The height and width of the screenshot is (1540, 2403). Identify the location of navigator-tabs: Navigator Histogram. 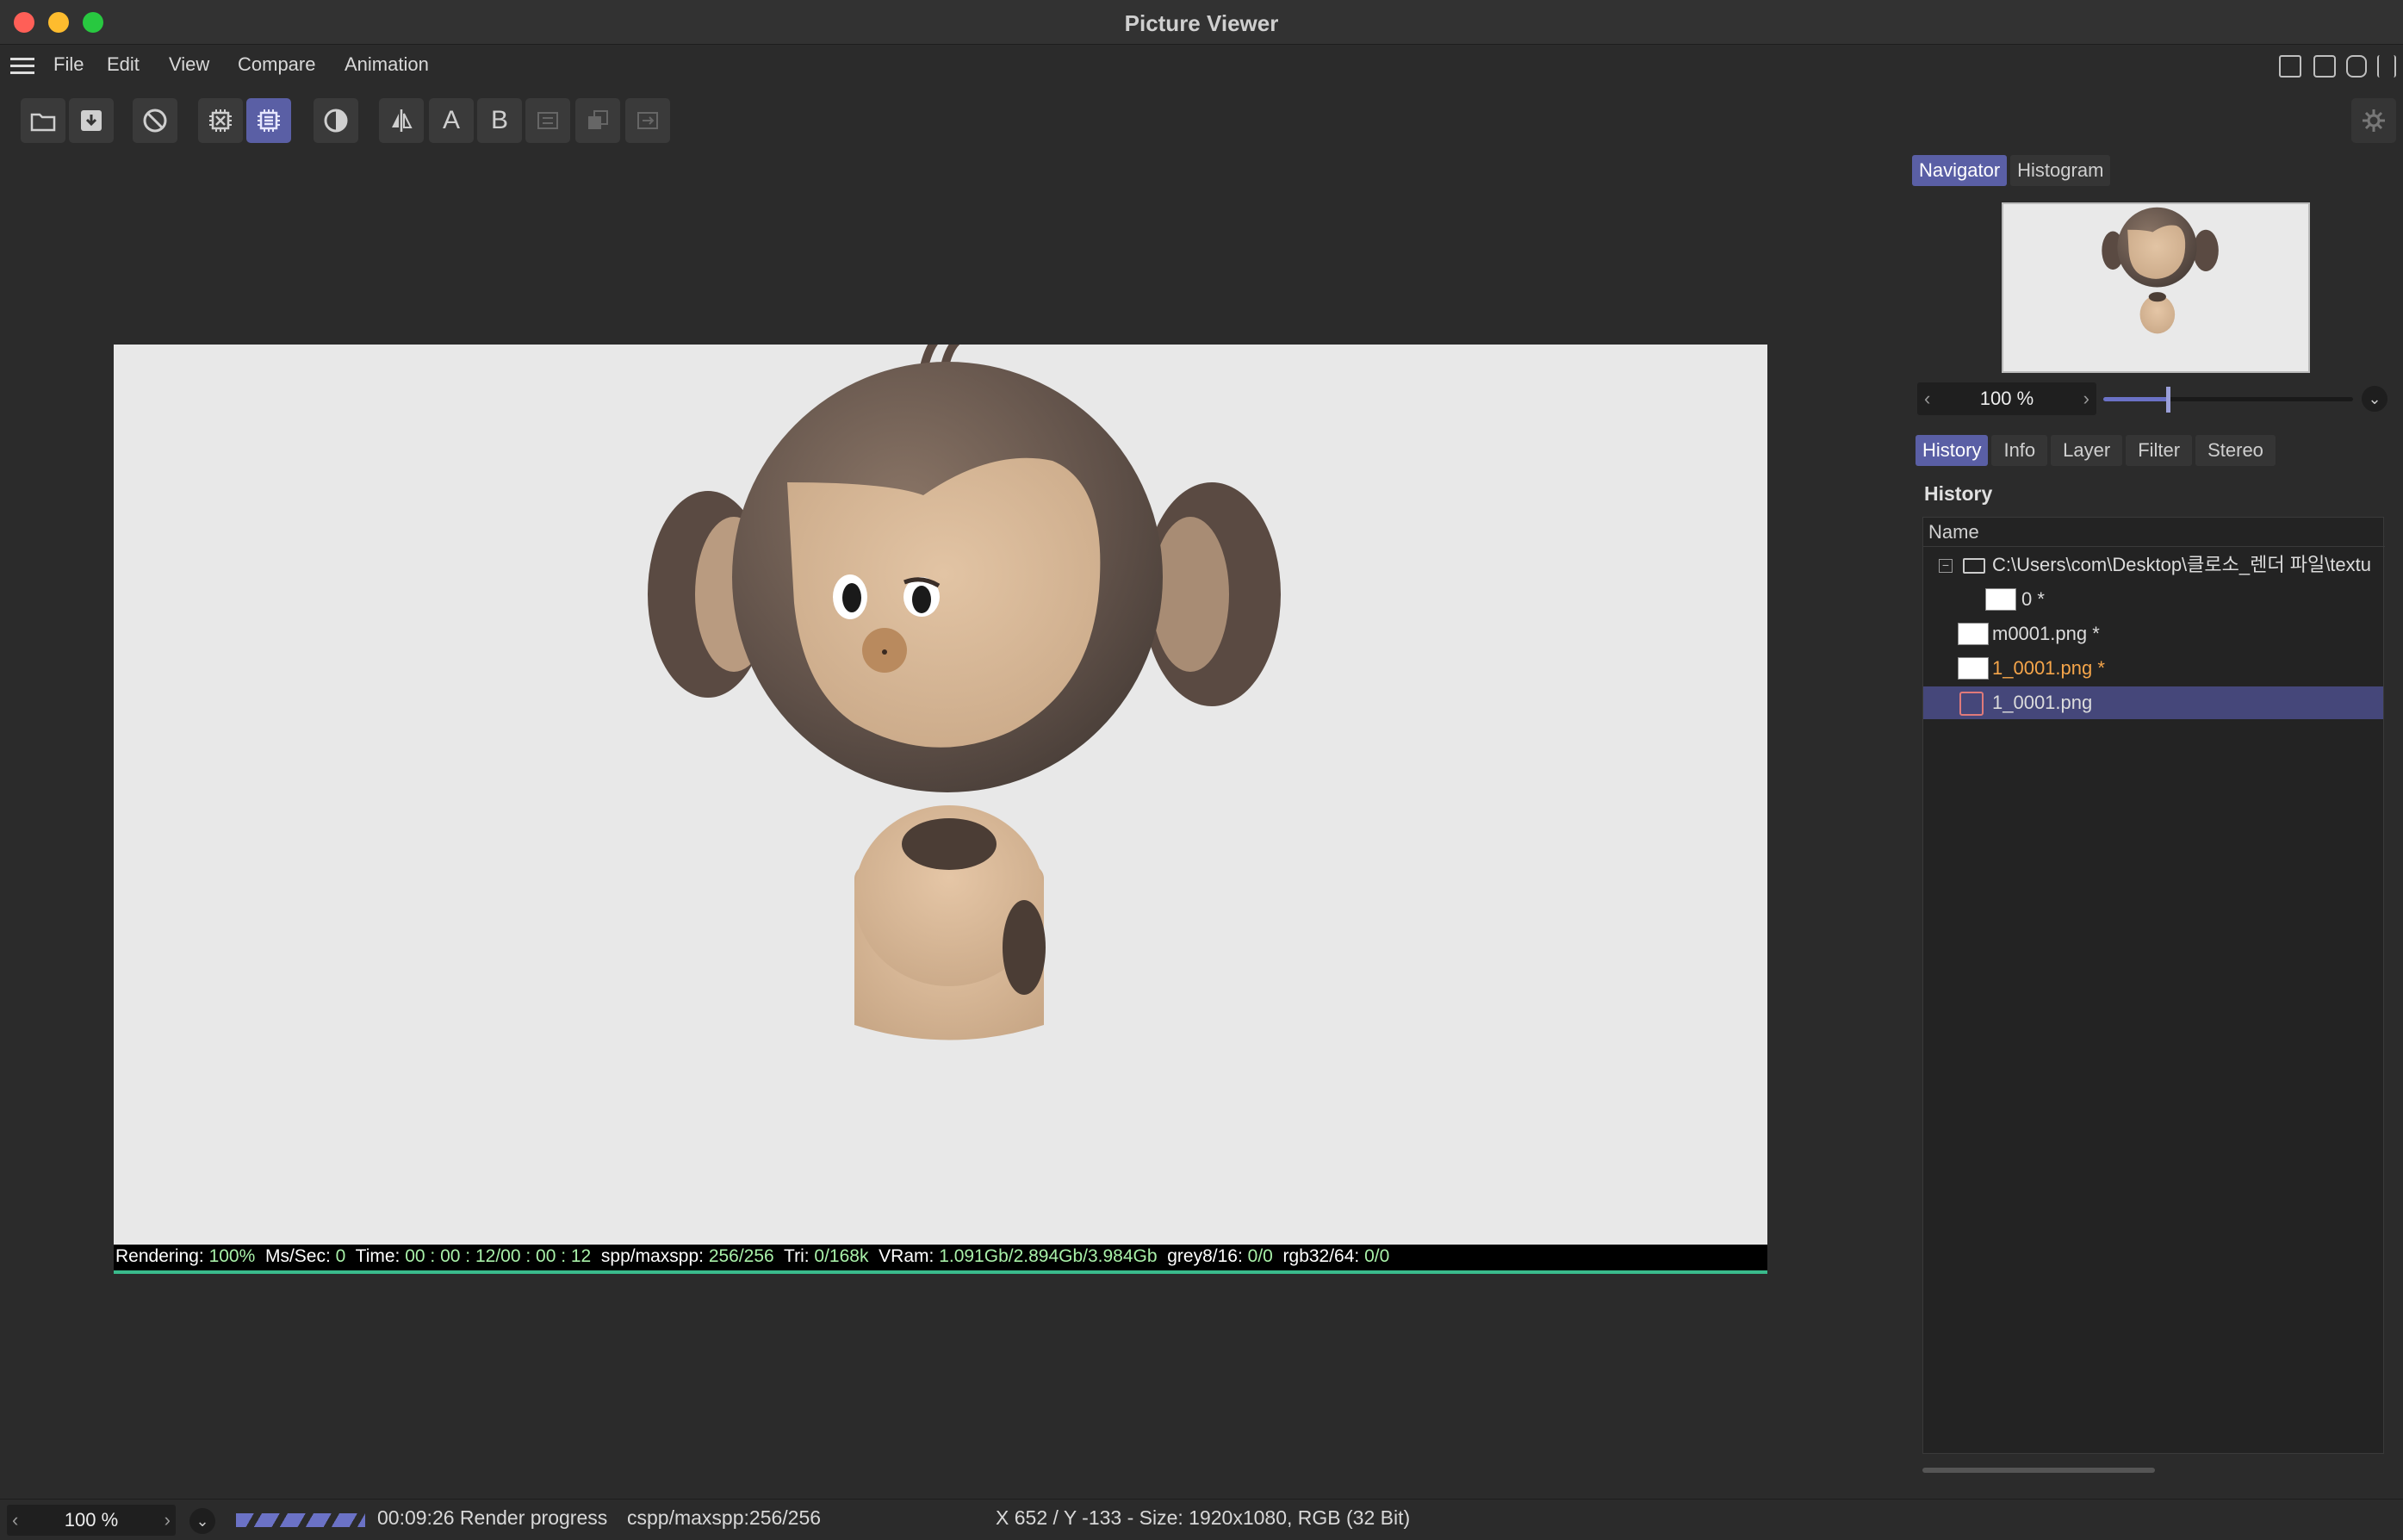
(2013, 170).